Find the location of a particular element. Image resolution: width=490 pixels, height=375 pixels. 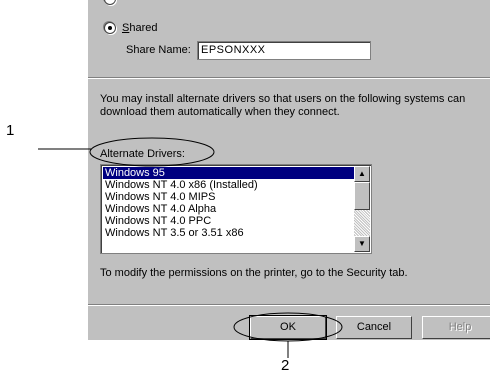

vertical-scrollbar: ▲ ▼ is located at coordinates (362, 209).